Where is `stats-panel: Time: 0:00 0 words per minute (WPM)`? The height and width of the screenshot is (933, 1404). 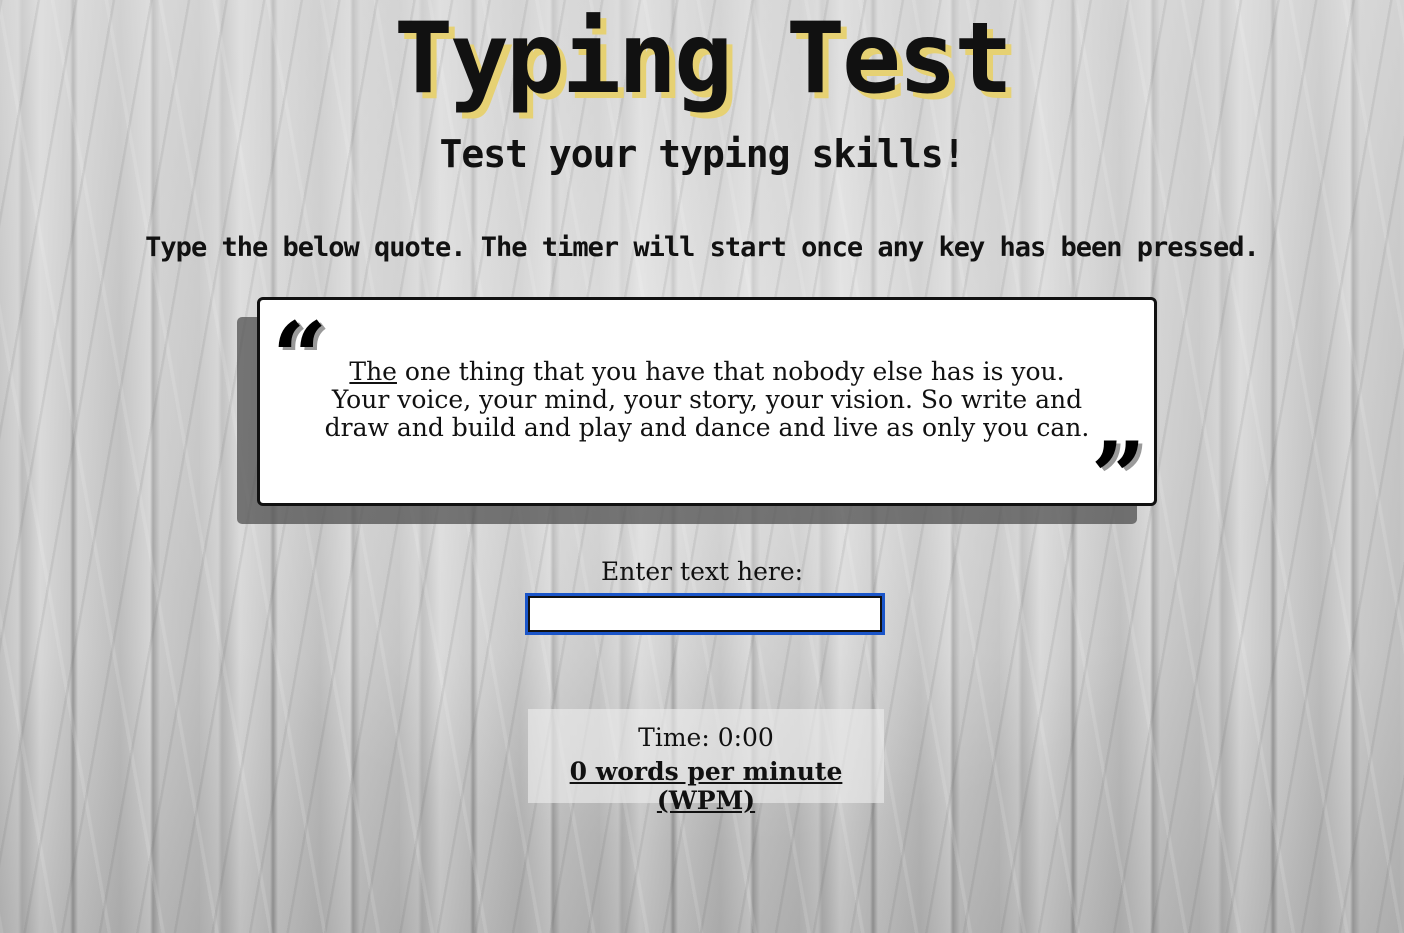 stats-panel: Time: 0:00 0 words per minute (WPM) is located at coordinates (706, 762).